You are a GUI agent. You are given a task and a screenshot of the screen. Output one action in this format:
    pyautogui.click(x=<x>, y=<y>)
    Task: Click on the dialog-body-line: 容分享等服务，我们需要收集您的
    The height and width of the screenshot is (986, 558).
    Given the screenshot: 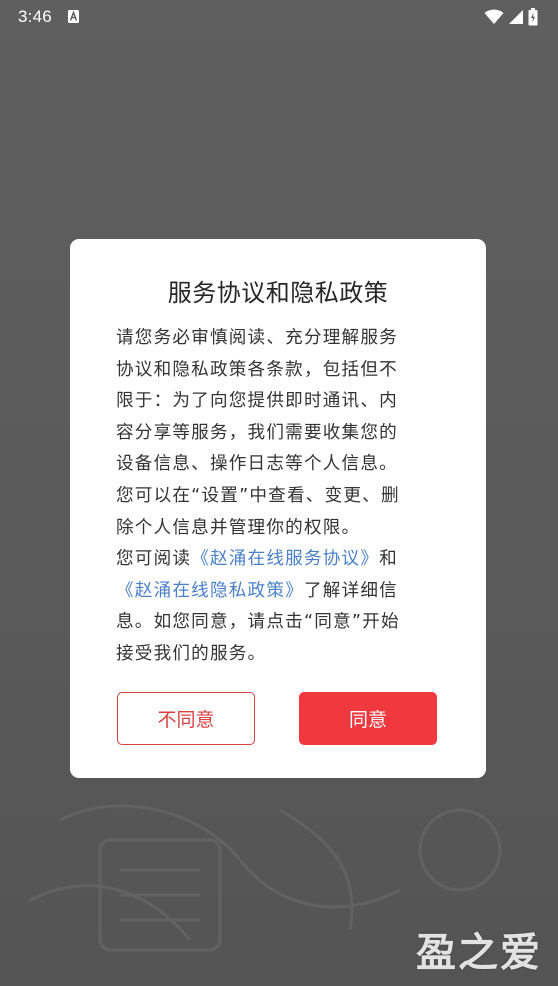 What is the action you would take?
    pyautogui.click(x=275, y=434)
    